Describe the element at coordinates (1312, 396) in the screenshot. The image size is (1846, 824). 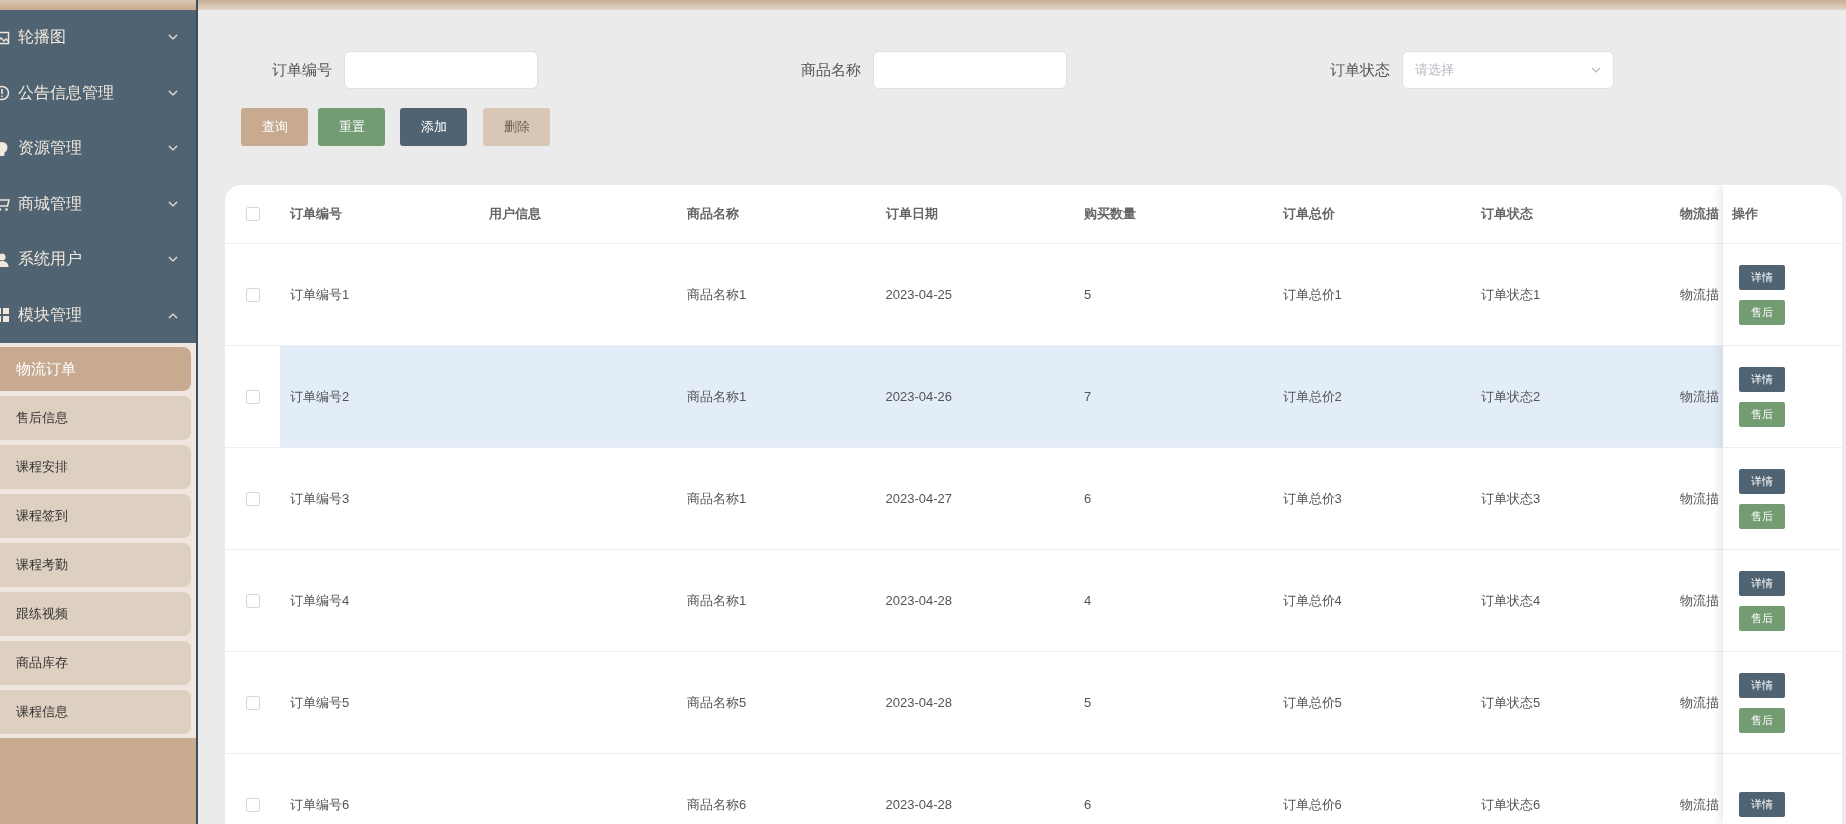
I see `table-cell: 订单总价2` at that location.